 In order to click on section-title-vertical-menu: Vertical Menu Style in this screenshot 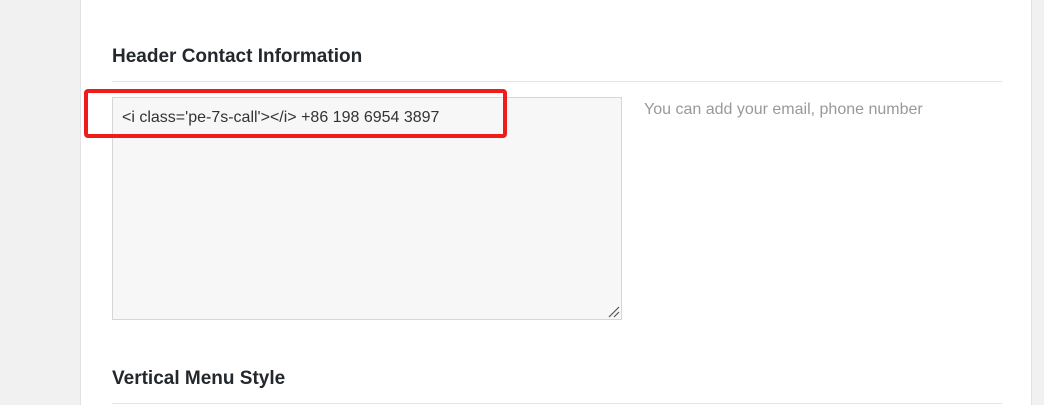, I will do `click(199, 378)`.